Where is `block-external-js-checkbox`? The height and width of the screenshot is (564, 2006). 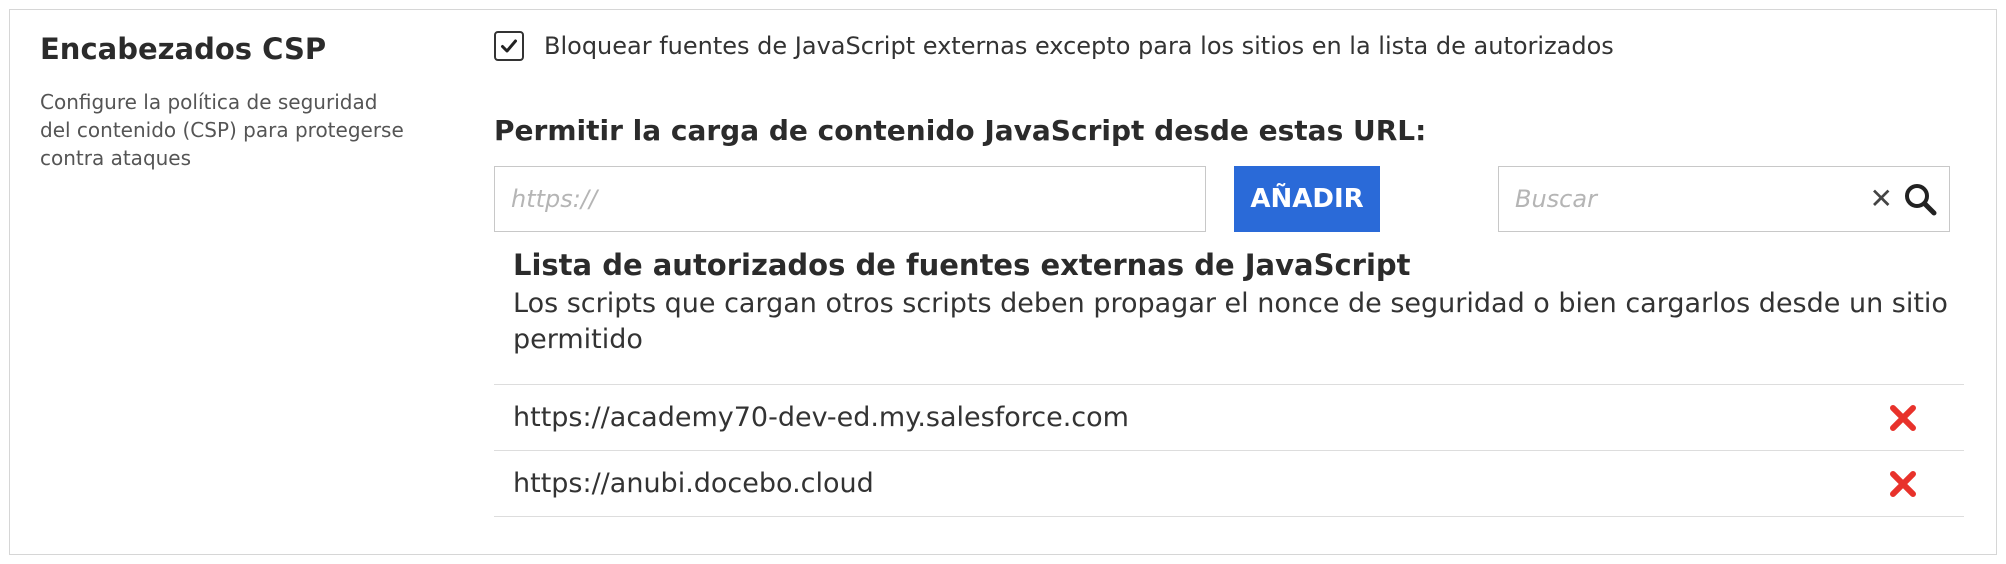 block-external-js-checkbox is located at coordinates (509, 46).